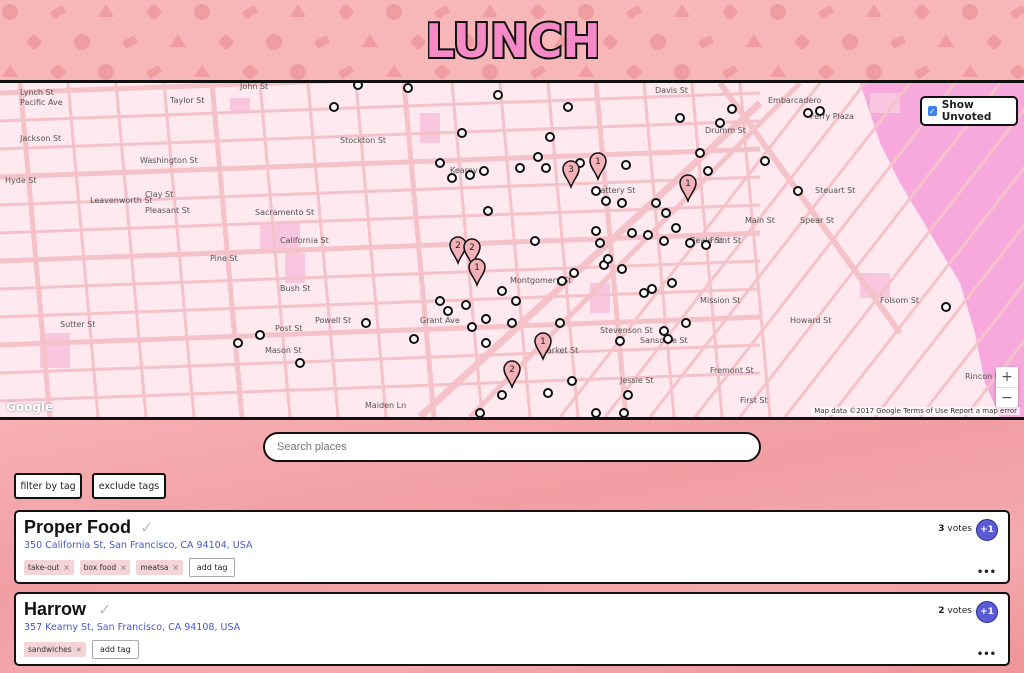 The height and width of the screenshot is (673, 1024). I want to click on tag-chip: take-out ×, so click(49, 567).